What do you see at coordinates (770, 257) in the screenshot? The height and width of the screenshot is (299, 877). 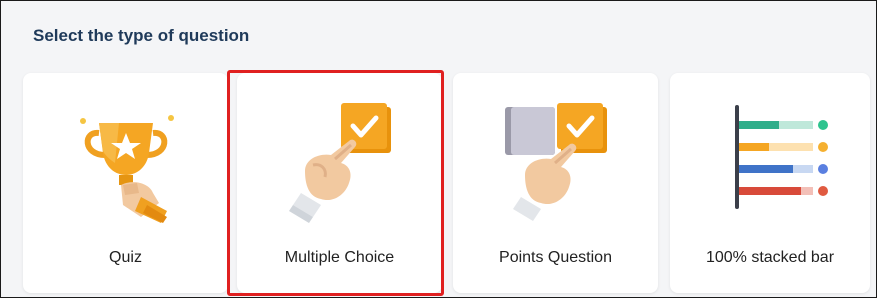 I see `card-label-stacked-bar: 100% stacked bar` at bounding box center [770, 257].